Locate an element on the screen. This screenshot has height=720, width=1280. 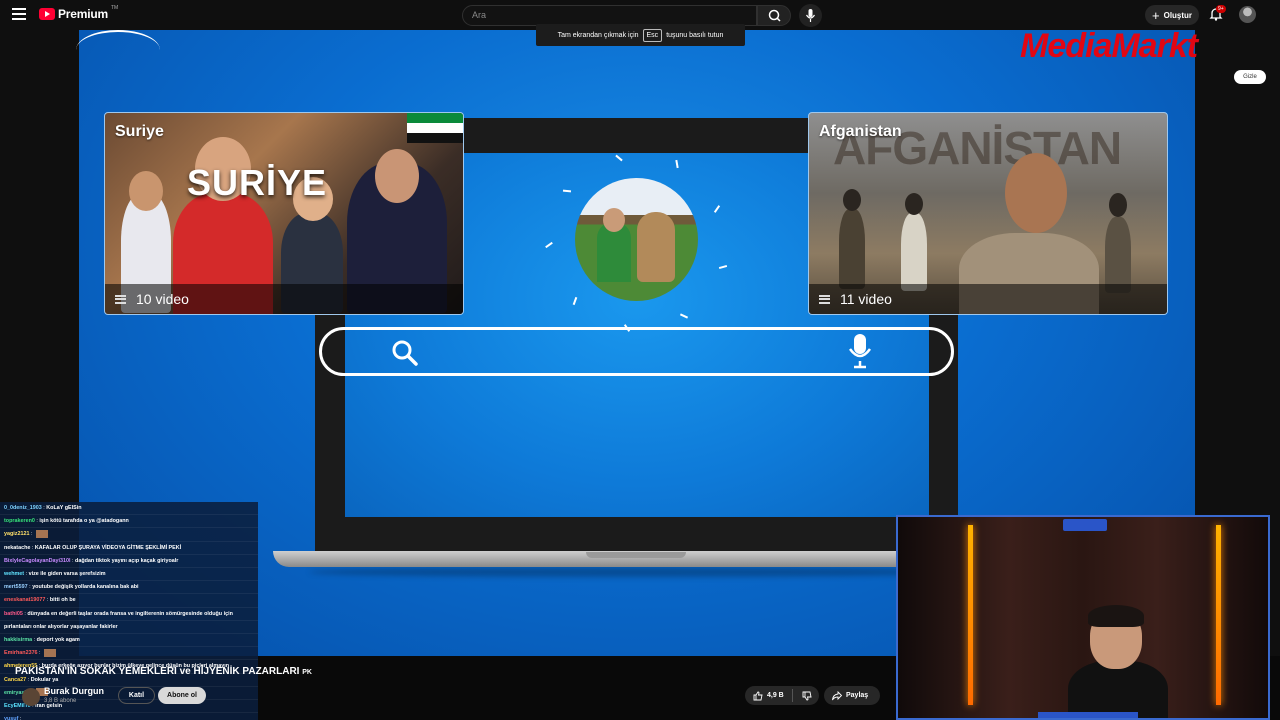
share-label: Paylaş is located at coordinates (857, 695).